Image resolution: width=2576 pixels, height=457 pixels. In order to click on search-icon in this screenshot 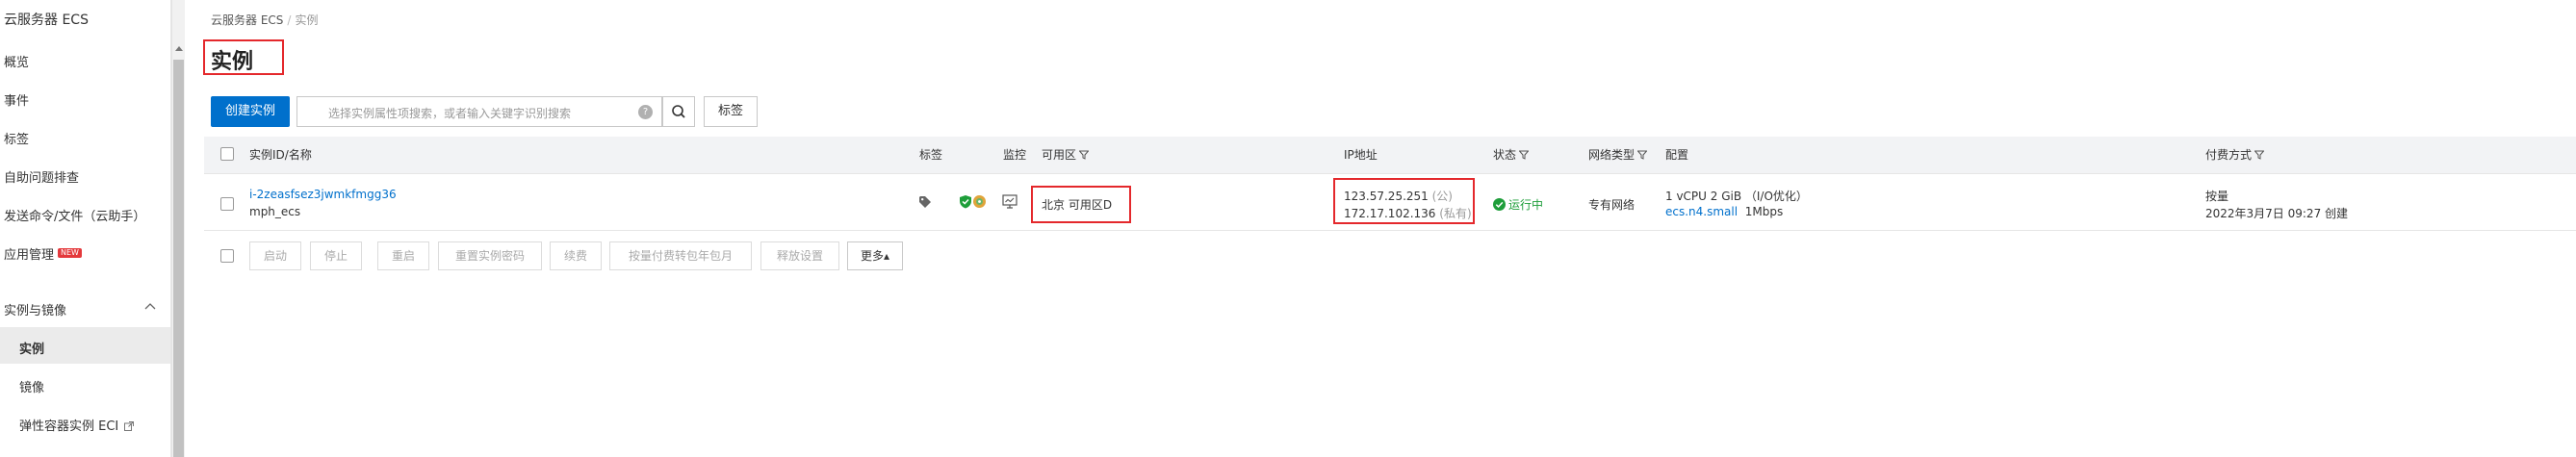, I will do `click(679, 111)`.